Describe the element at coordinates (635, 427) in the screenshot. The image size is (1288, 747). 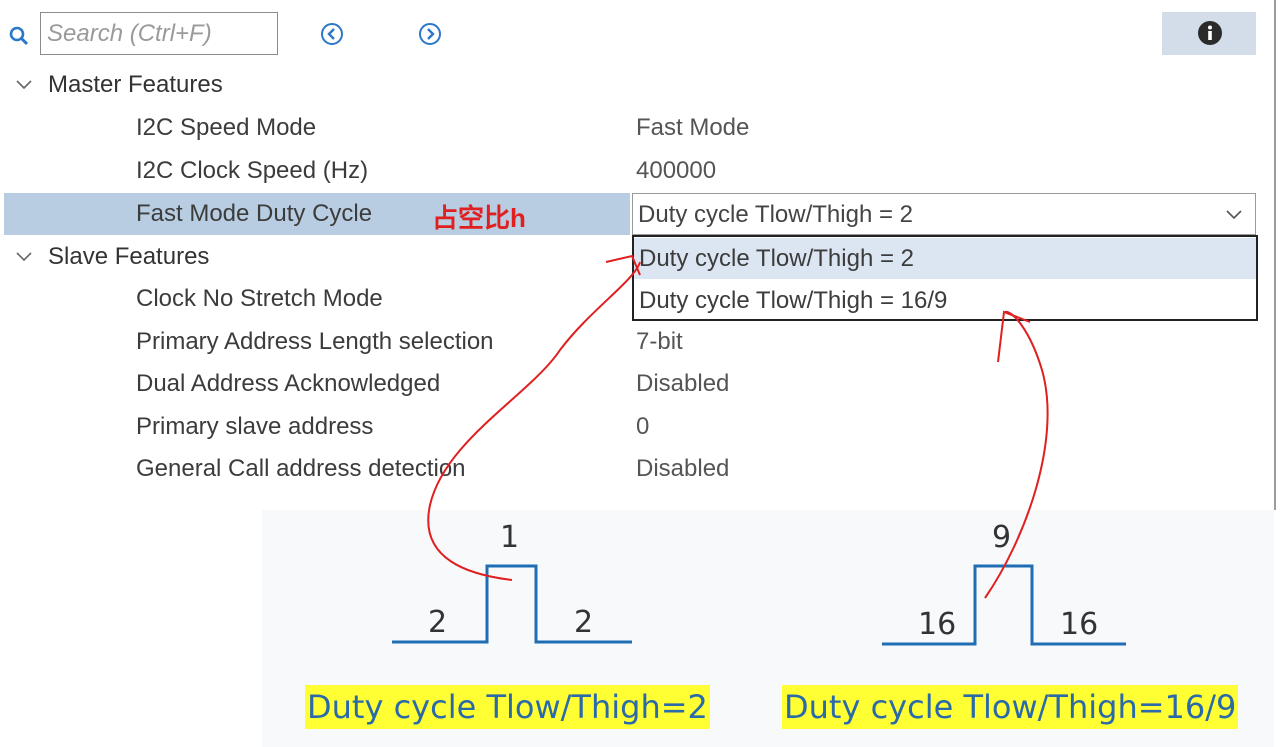
I see `property-row: Primary slave address 0` at that location.